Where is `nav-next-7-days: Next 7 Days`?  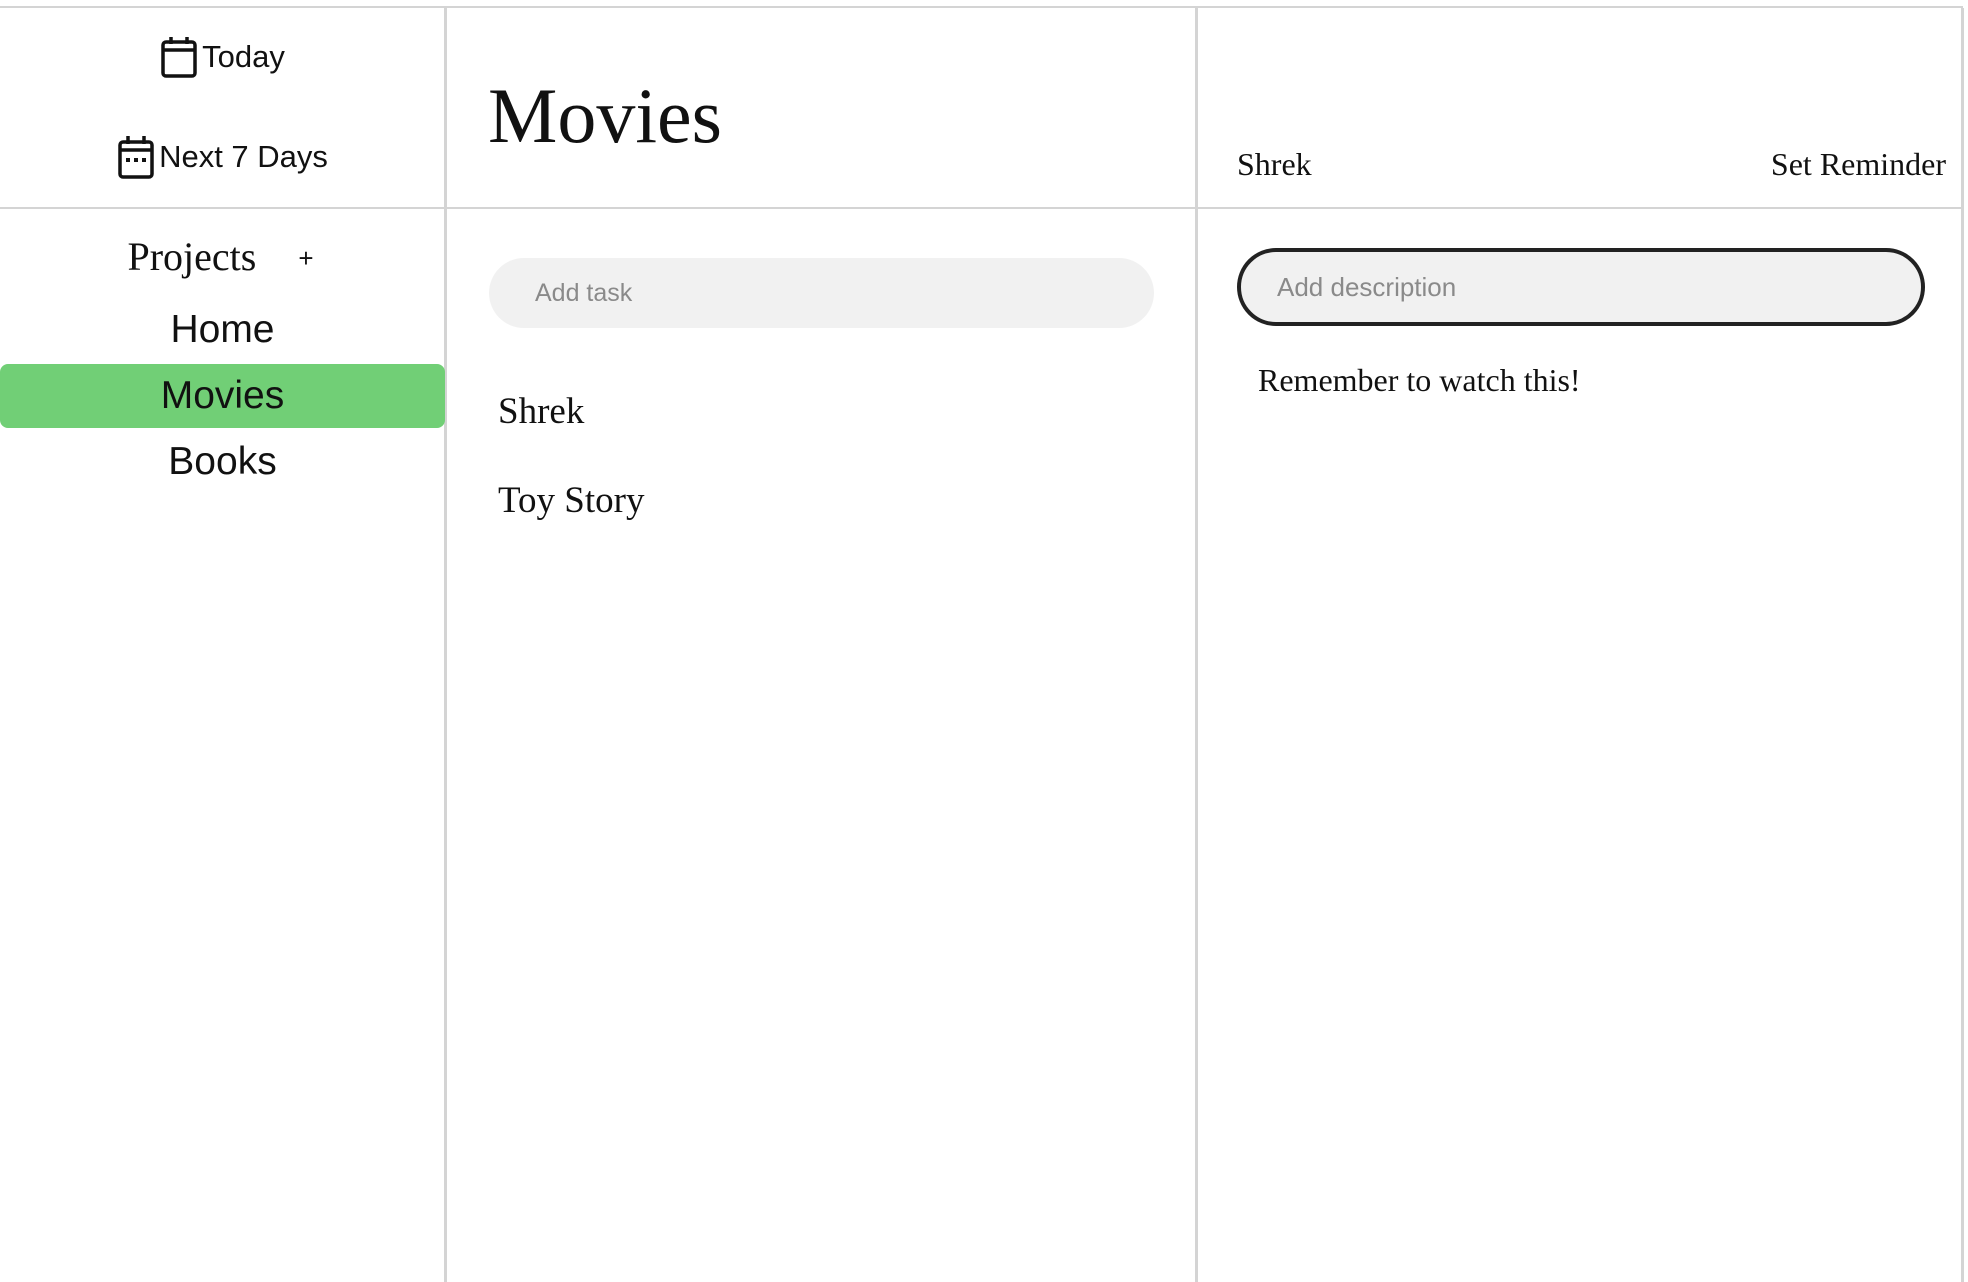
nav-next-7-days: Next 7 Days is located at coordinates (222, 157).